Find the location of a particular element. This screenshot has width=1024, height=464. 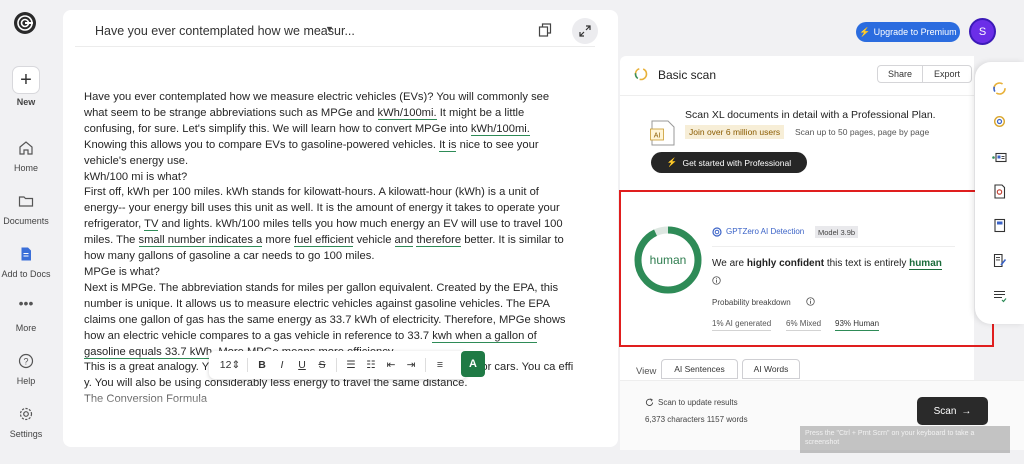

document-paragraph: kWh/100 mi is what? is located at coordinates (329, 178).